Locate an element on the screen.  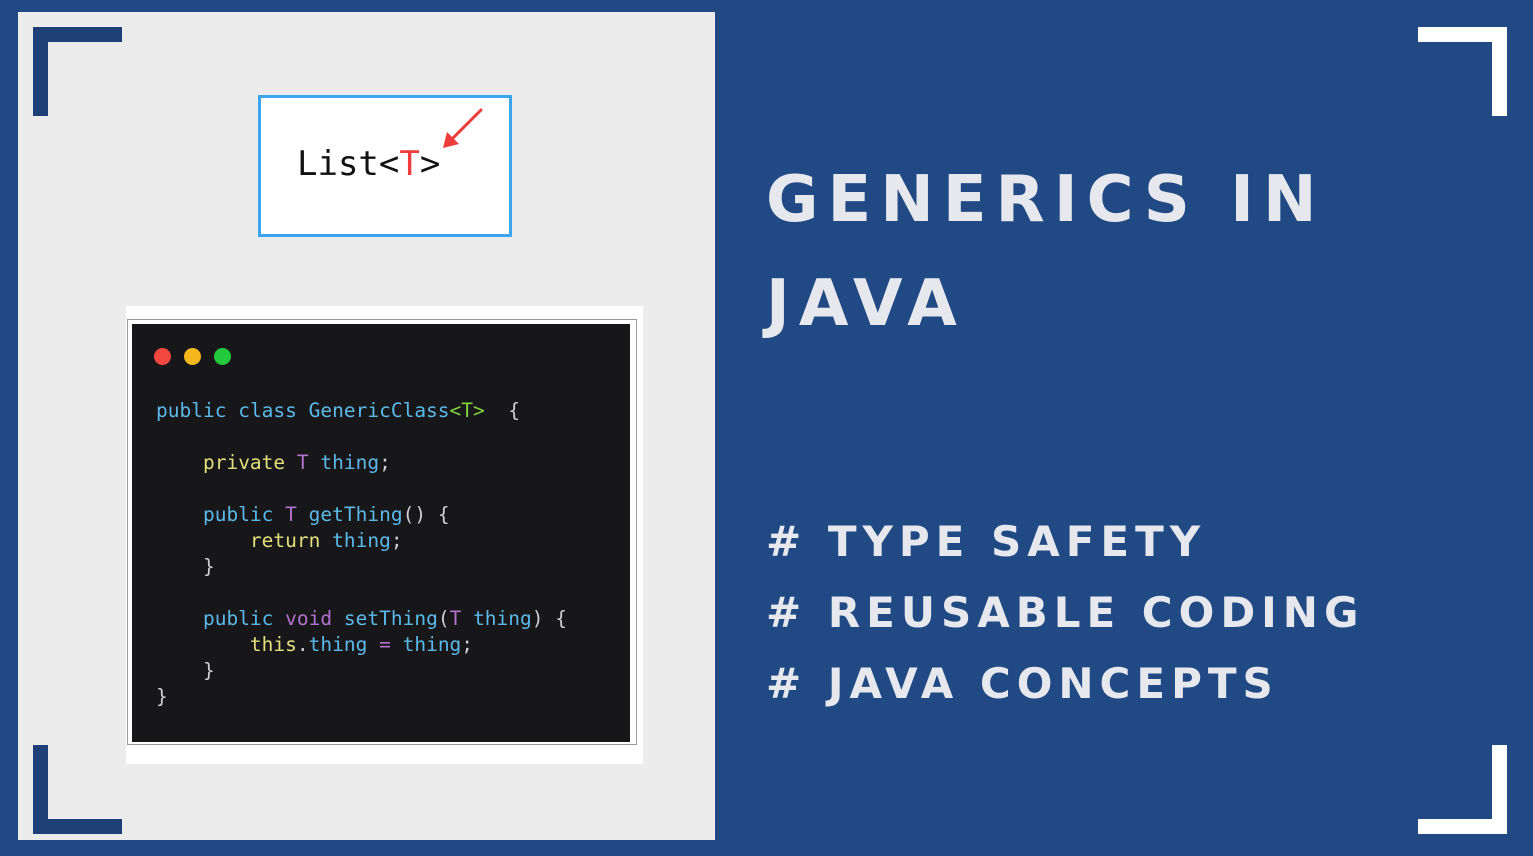
code-line: public void setThing(T thing) { is located at coordinates (385, 618).